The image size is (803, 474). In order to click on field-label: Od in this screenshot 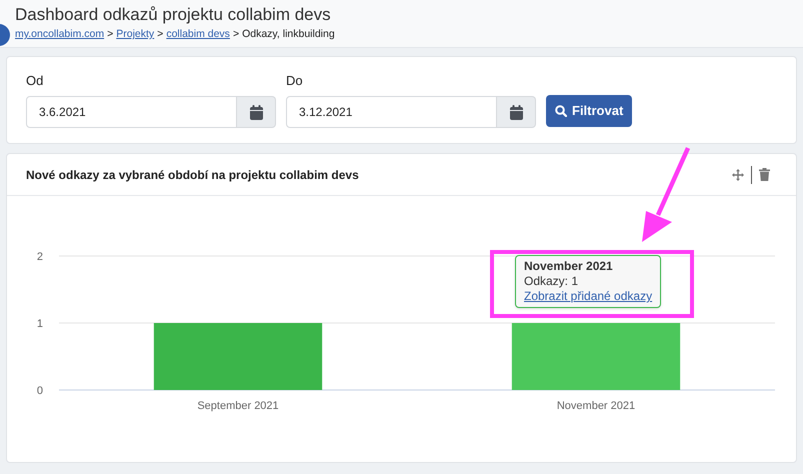, I will do `click(35, 81)`.